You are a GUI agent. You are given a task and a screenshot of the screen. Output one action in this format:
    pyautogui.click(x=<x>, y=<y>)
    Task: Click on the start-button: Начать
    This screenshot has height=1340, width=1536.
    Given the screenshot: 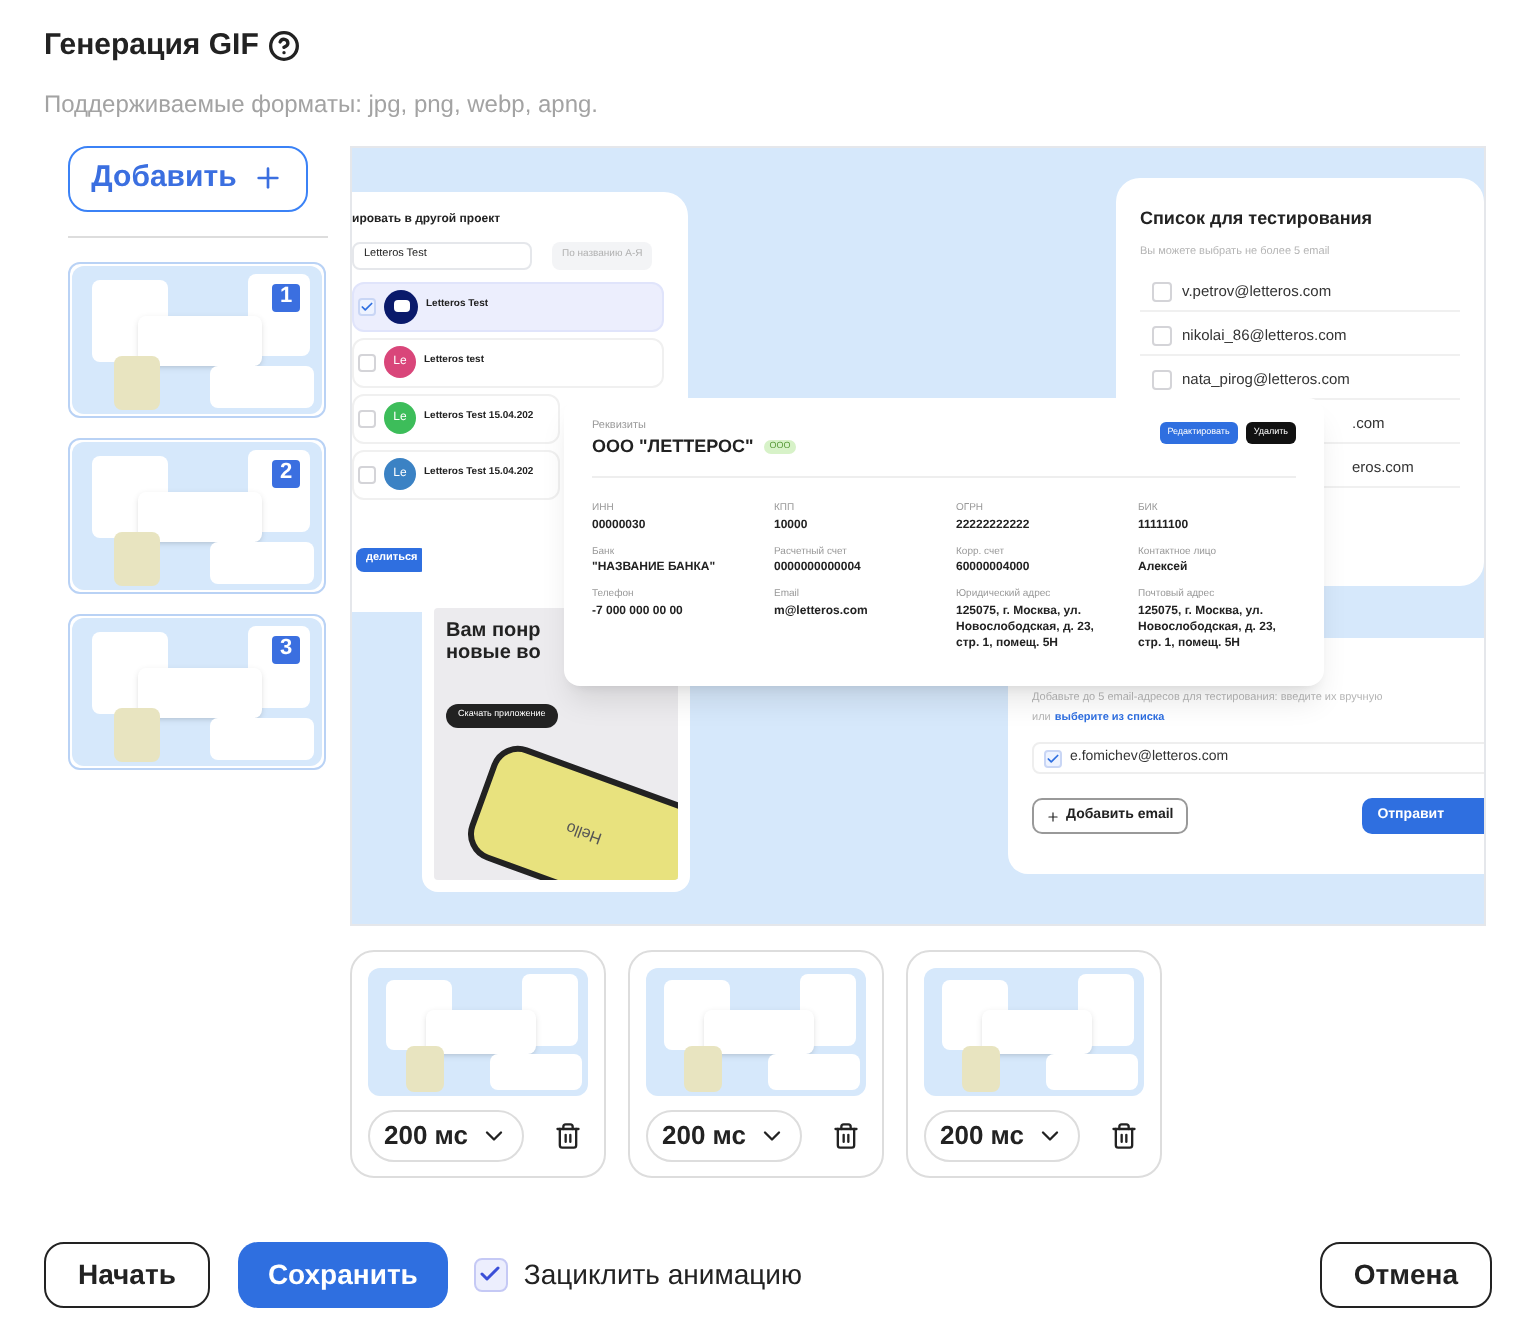 What is the action you would take?
    pyautogui.click(x=127, y=1274)
    